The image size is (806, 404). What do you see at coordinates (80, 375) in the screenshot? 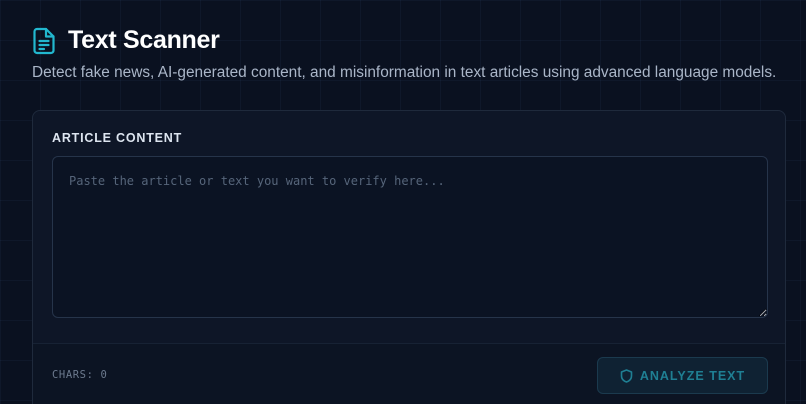
I see `char-count: CHARS: 0` at bounding box center [80, 375].